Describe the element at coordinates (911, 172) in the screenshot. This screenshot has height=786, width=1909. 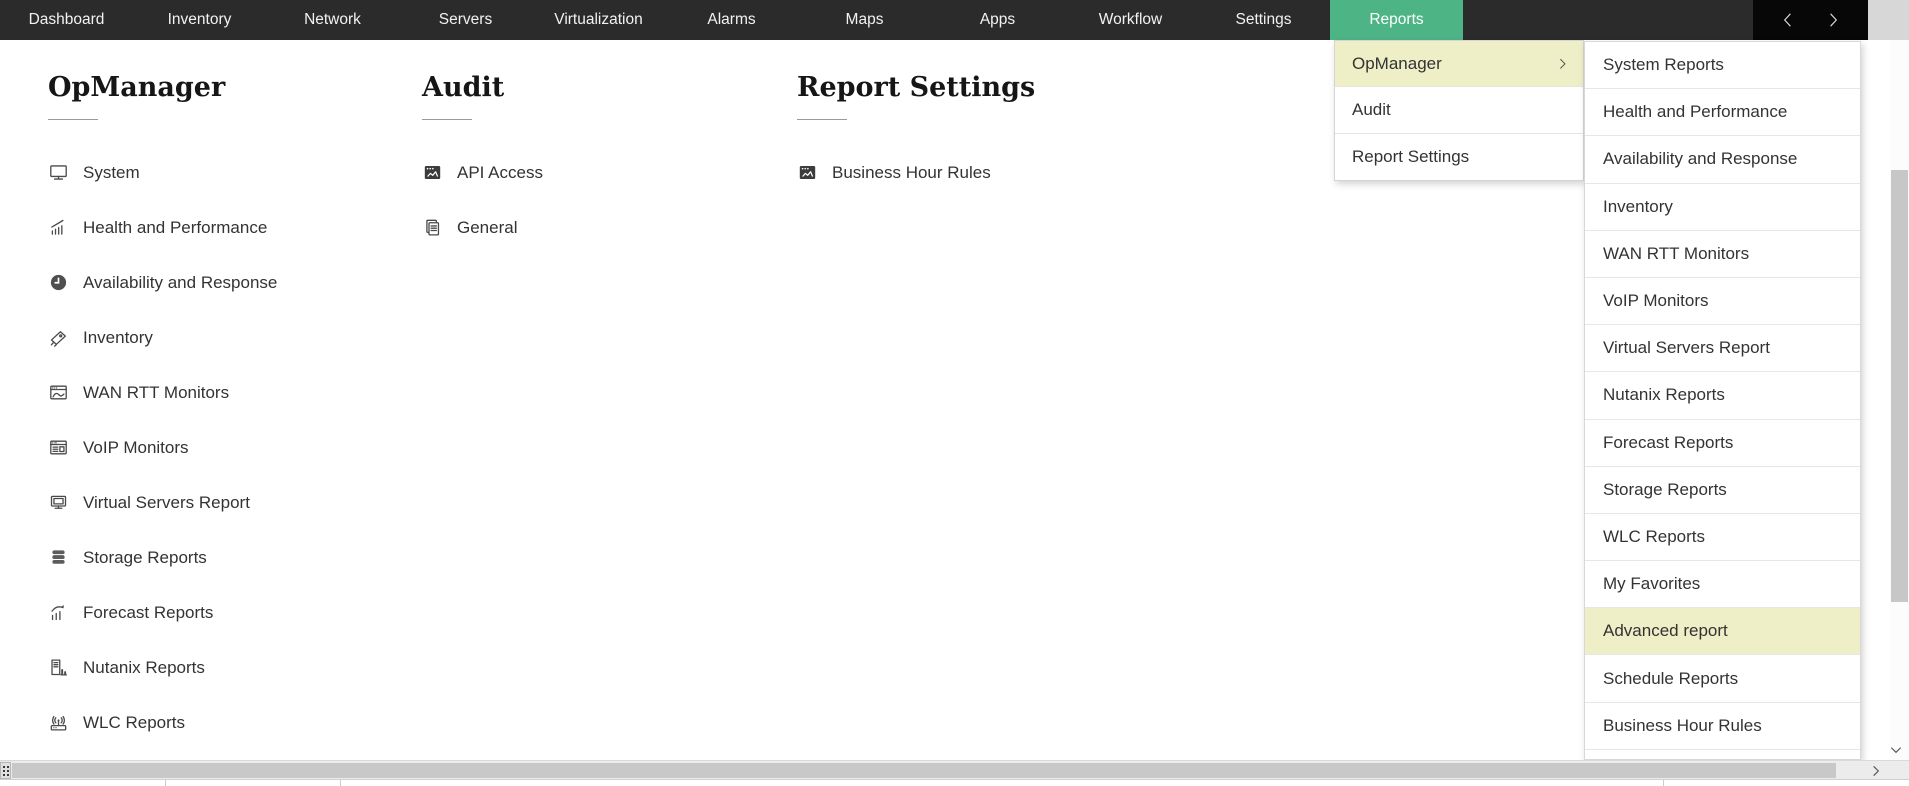
I see `menu-item-label: Business Hour Rules` at that location.